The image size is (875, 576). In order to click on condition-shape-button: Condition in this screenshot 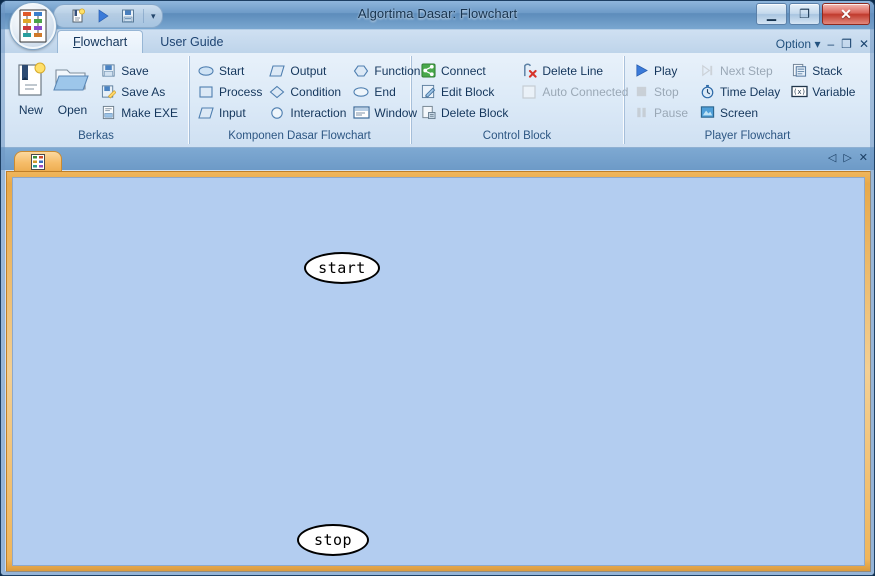, I will do `click(308, 91)`.